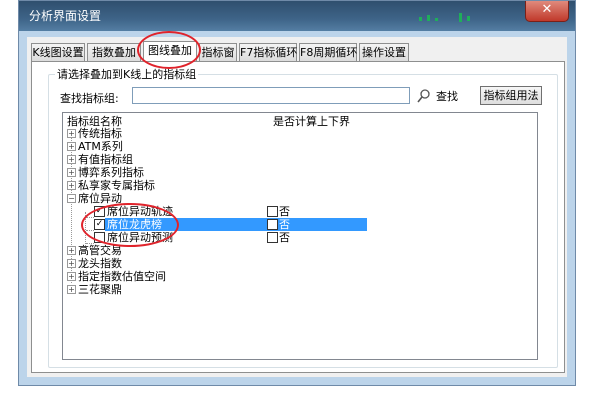 The width and height of the screenshot is (590, 405). I want to click on list-item: + 传统指标, so click(300, 133).